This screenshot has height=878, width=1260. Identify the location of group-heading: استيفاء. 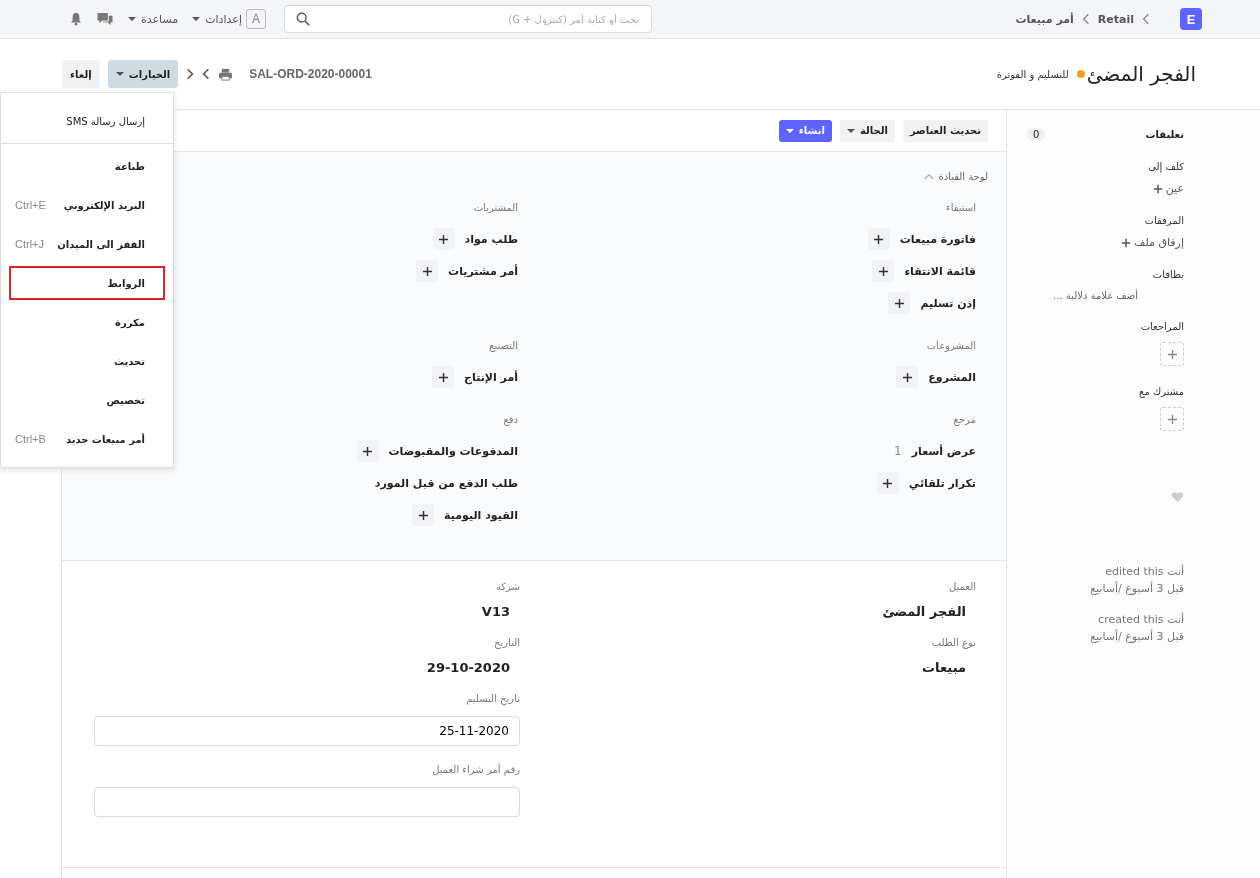
(961, 207).